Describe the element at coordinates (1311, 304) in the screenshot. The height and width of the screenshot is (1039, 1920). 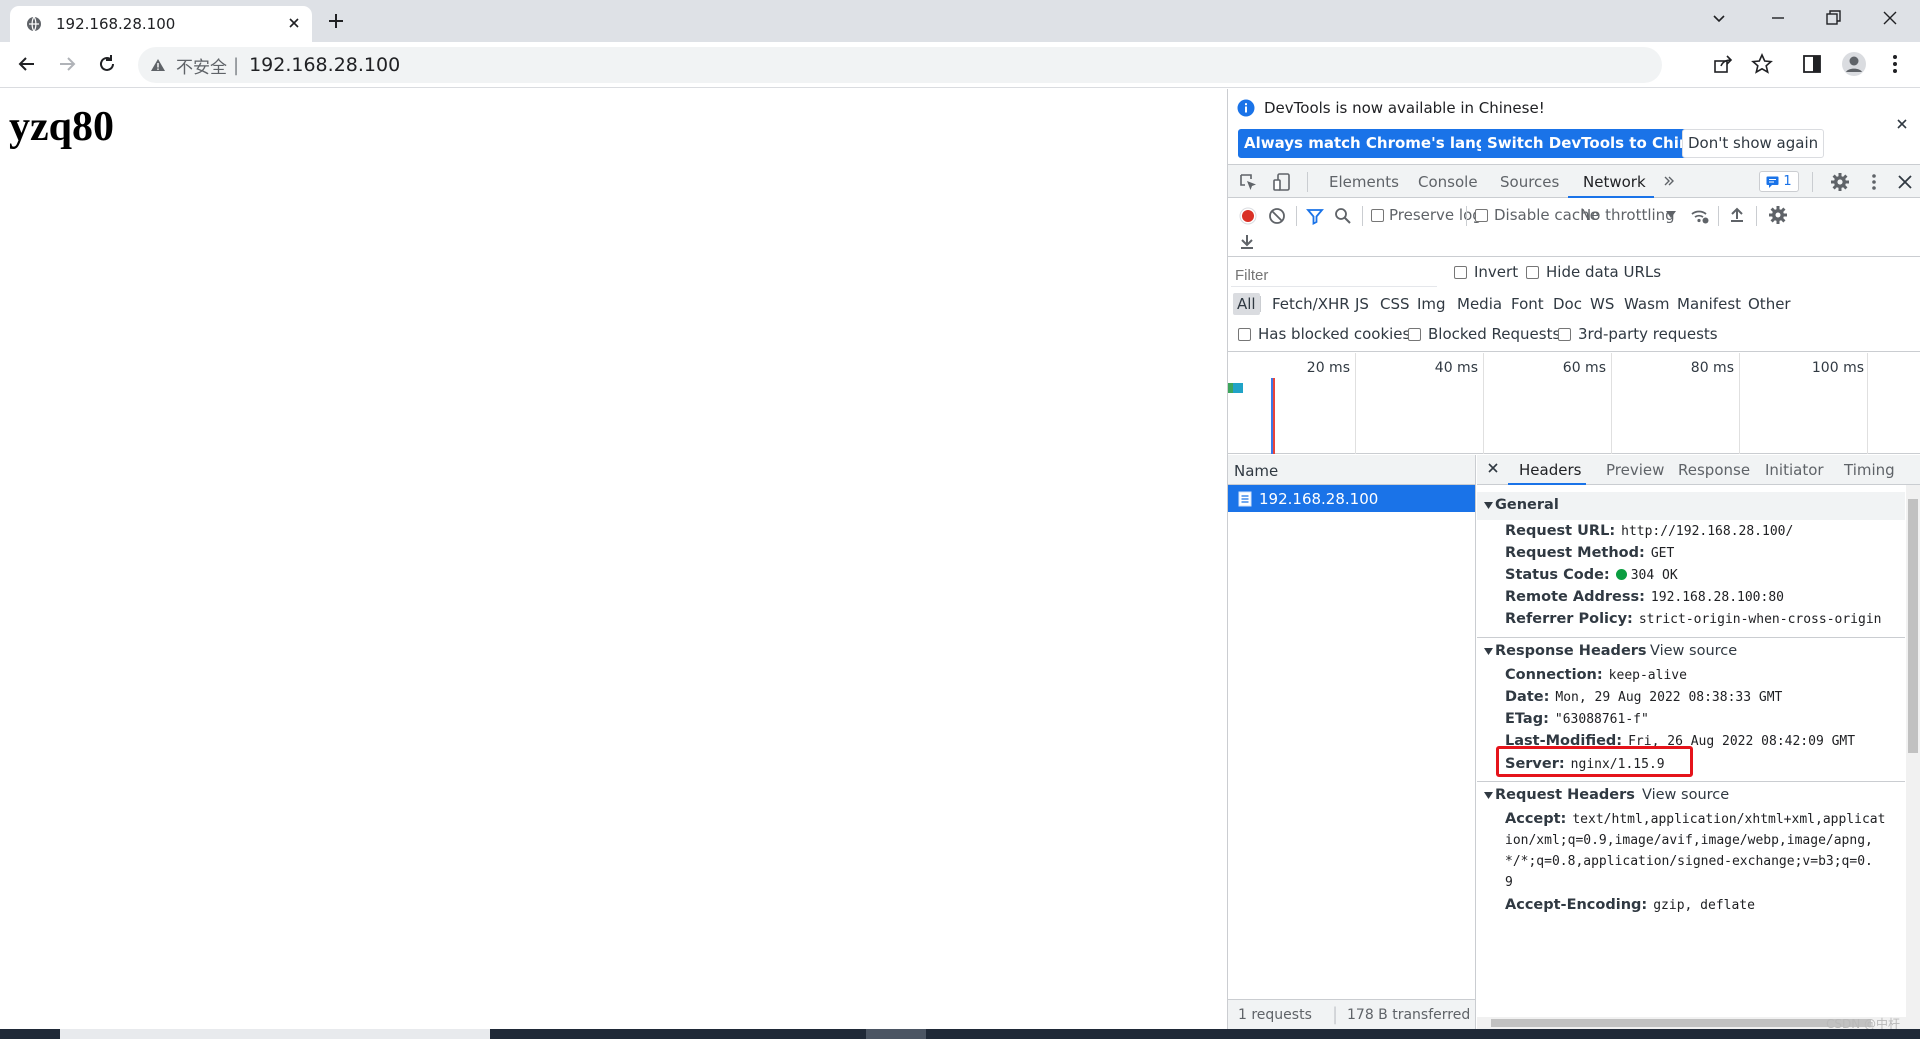
I see `type-filter-fetch-xhr: Fetch/XHR` at that location.